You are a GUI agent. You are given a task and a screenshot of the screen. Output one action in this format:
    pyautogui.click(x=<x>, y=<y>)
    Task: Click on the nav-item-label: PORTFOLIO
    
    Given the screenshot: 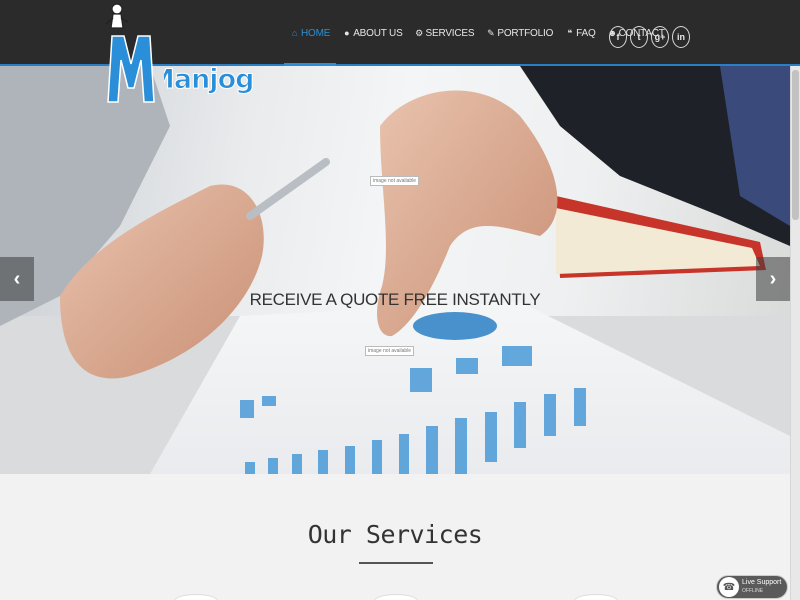 What is the action you would take?
    pyautogui.click(x=525, y=33)
    